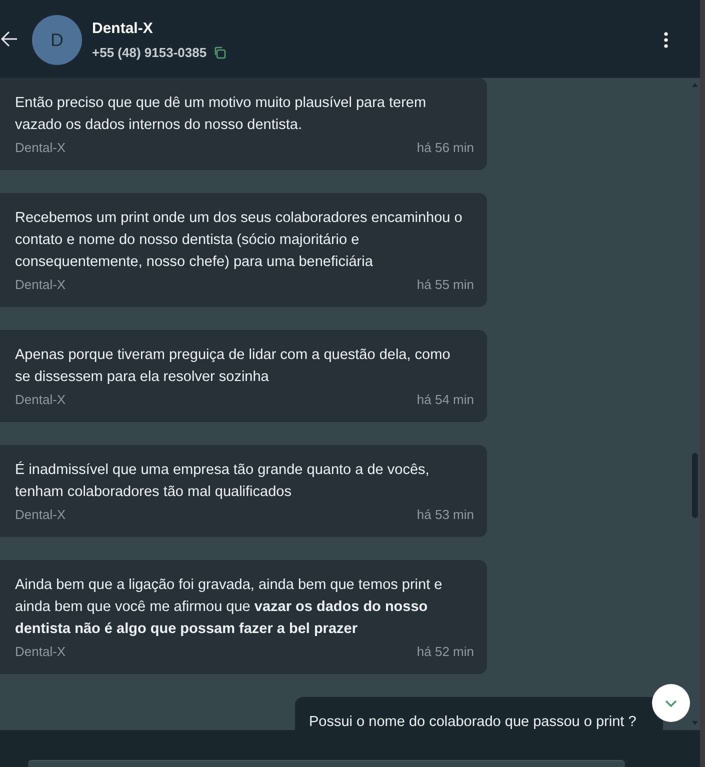 This screenshot has width=705, height=767. What do you see at coordinates (57, 40) in the screenshot?
I see `avatar: D` at bounding box center [57, 40].